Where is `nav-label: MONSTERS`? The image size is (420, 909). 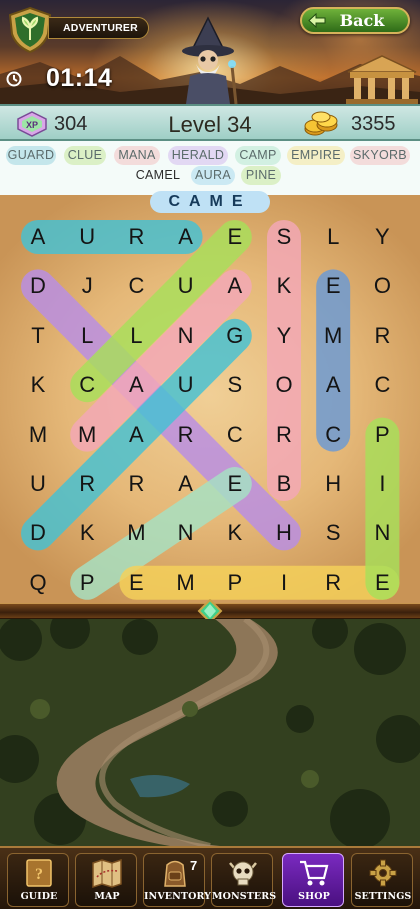
nav-label: MONSTERS is located at coordinates (244, 896).